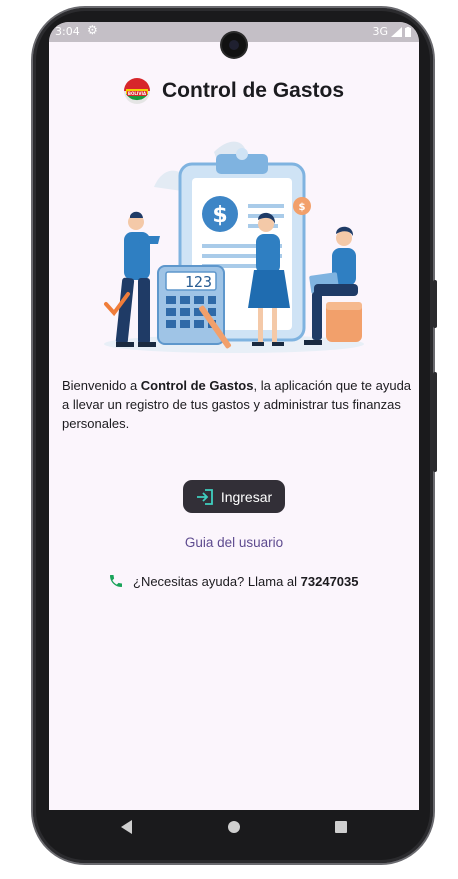  What do you see at coordinates (246, 496) in the screenshot?
I see `login-button-label: Ingresar` at bounding box center [246, 496].